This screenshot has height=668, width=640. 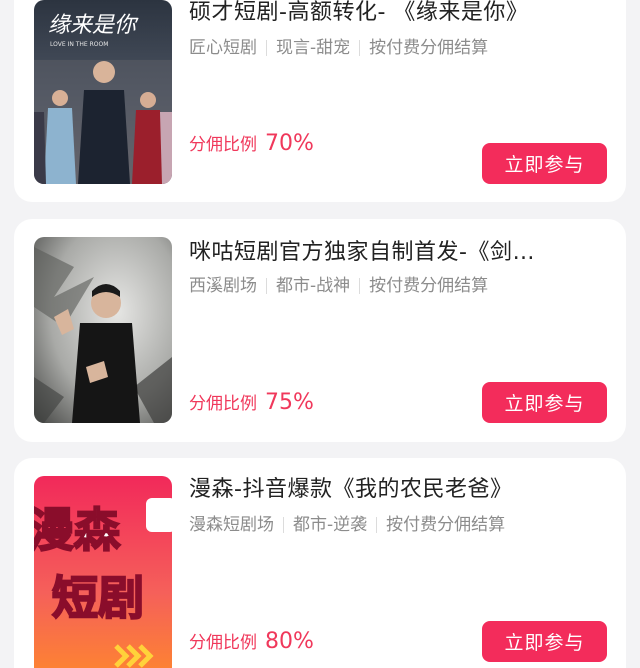 I want to click on commission-ratio: 分佣比例 80%, so click(x=251, y=642).